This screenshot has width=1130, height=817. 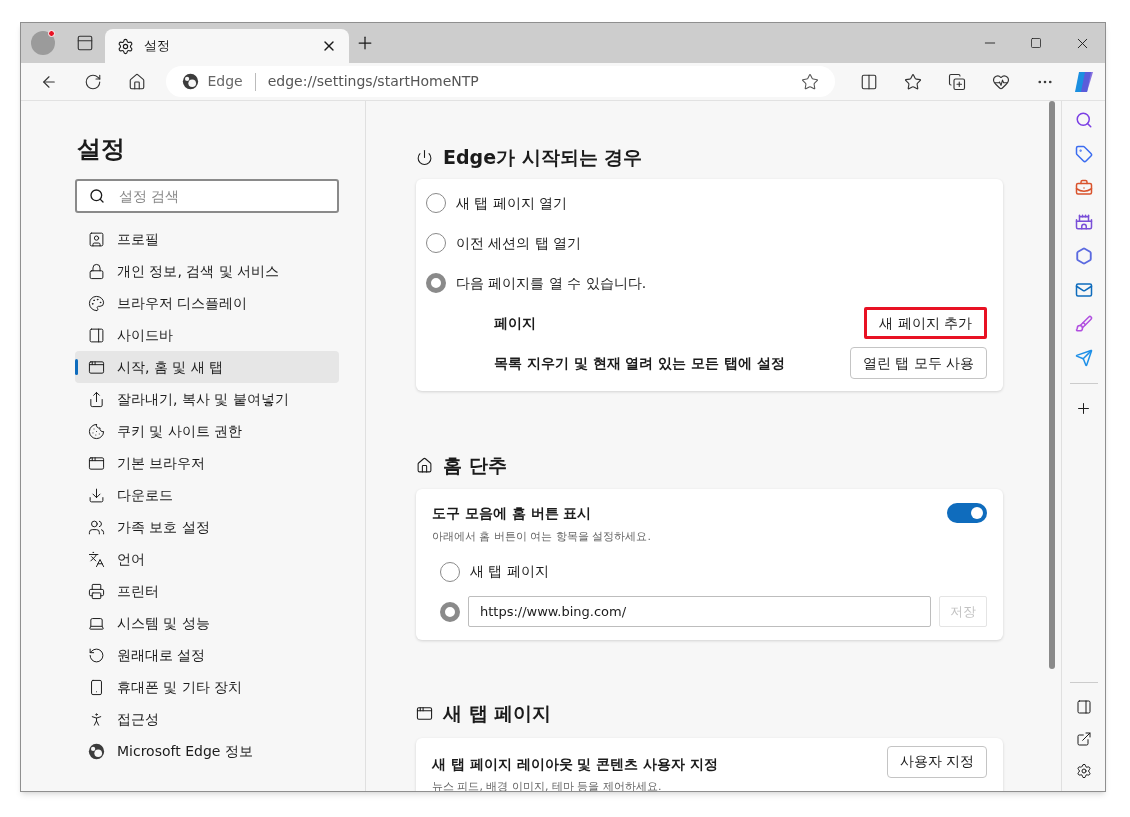 I want to click on section-title: Edge가 시작되는 경우, so click(x=543, y=157).